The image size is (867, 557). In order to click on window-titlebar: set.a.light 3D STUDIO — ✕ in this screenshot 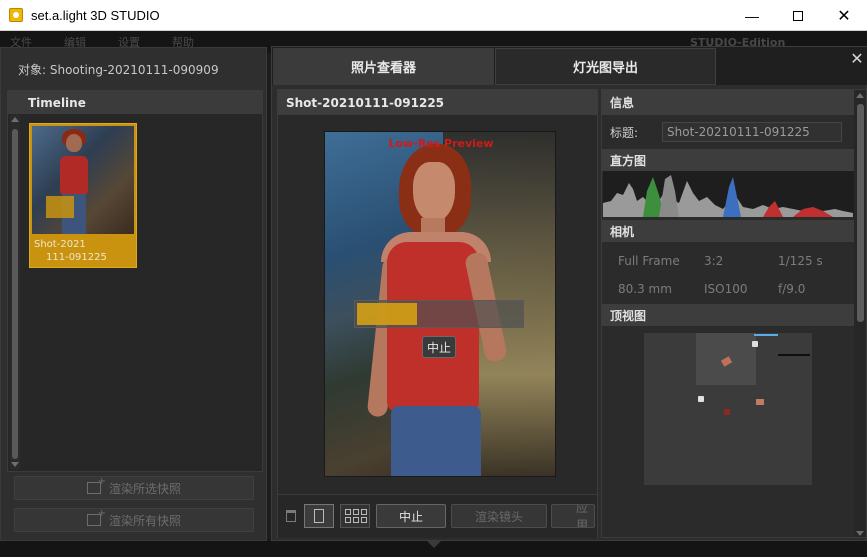, I will do `click(433, 15)`.